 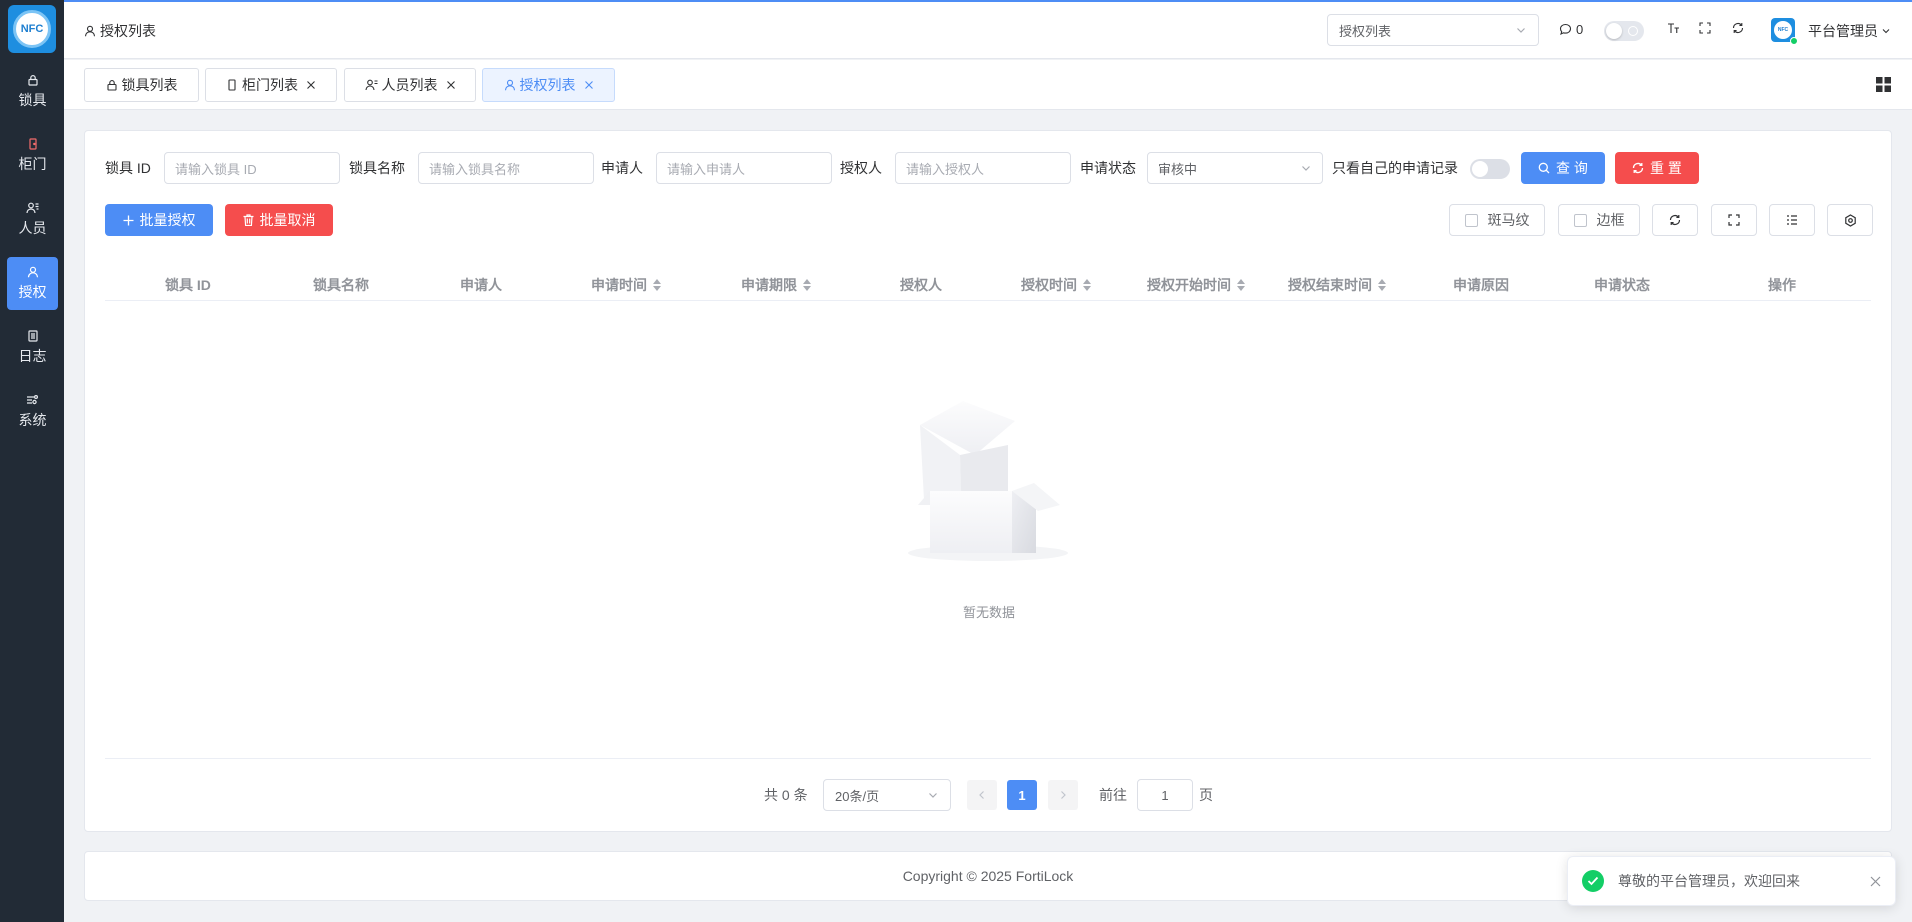 I want to click on column-header-apply-period: 申请期限, so click(x=776, y=285).